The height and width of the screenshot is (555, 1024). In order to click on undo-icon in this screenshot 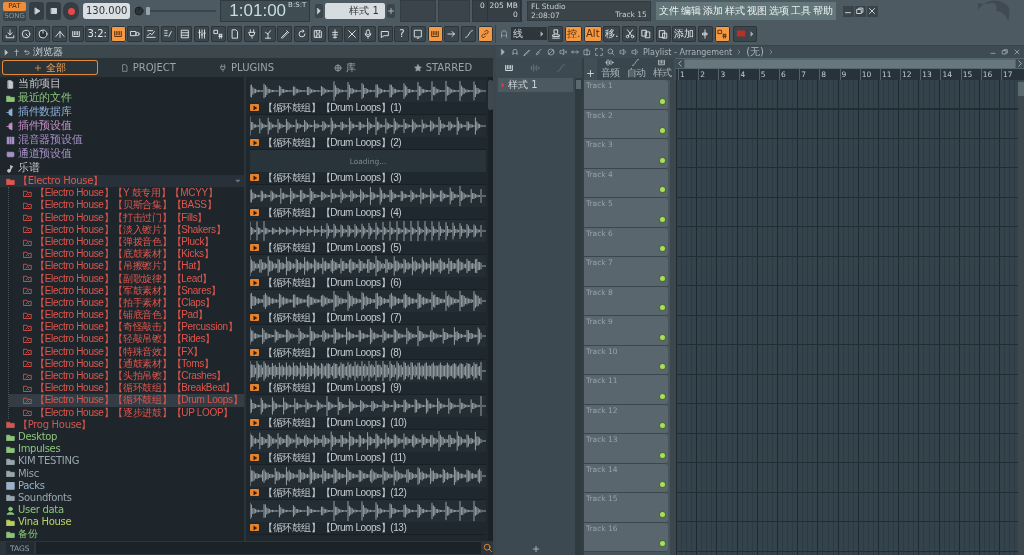, I will do `click(26, 52)`.